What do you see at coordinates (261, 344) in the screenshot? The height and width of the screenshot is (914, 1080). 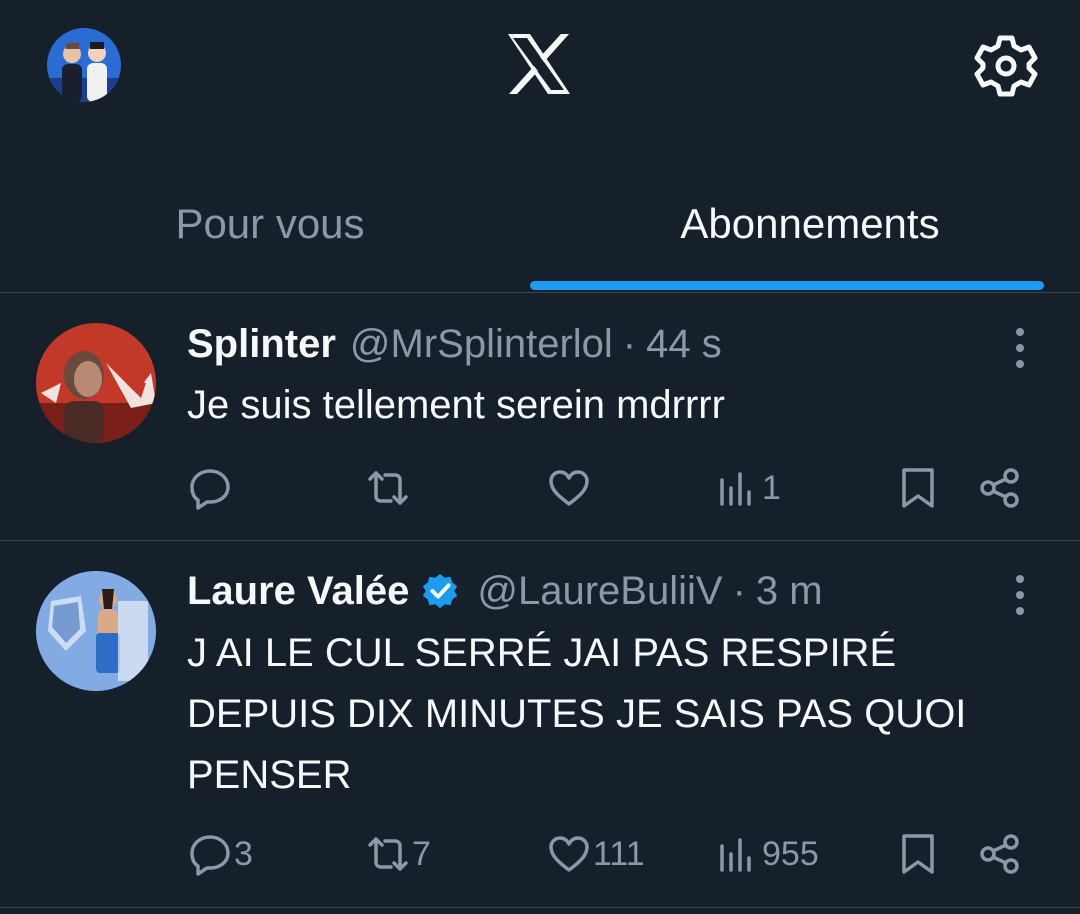 I see `author-name: Splinter` at bounding box center [261, 344].